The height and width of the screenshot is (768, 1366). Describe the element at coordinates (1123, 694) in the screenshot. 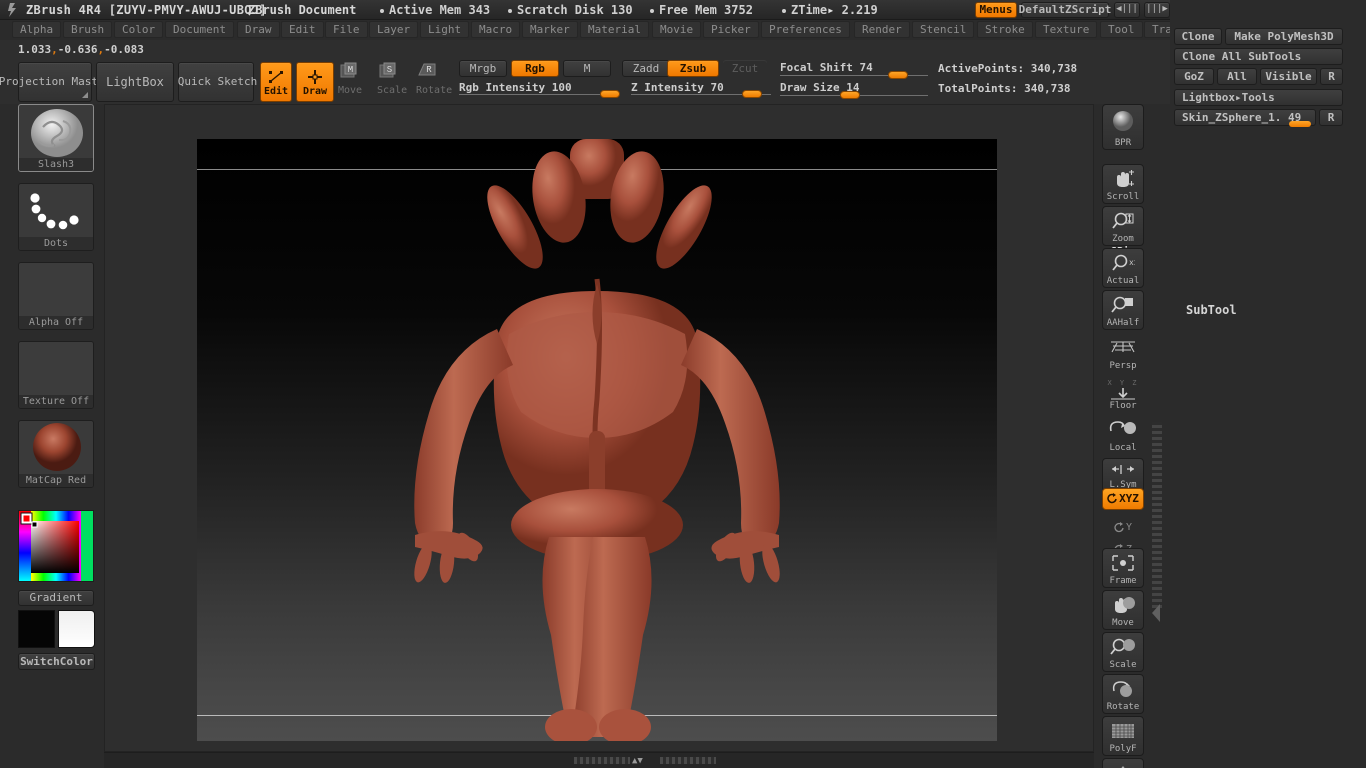

I see `nav-rotate-button: Rotate` at that location.